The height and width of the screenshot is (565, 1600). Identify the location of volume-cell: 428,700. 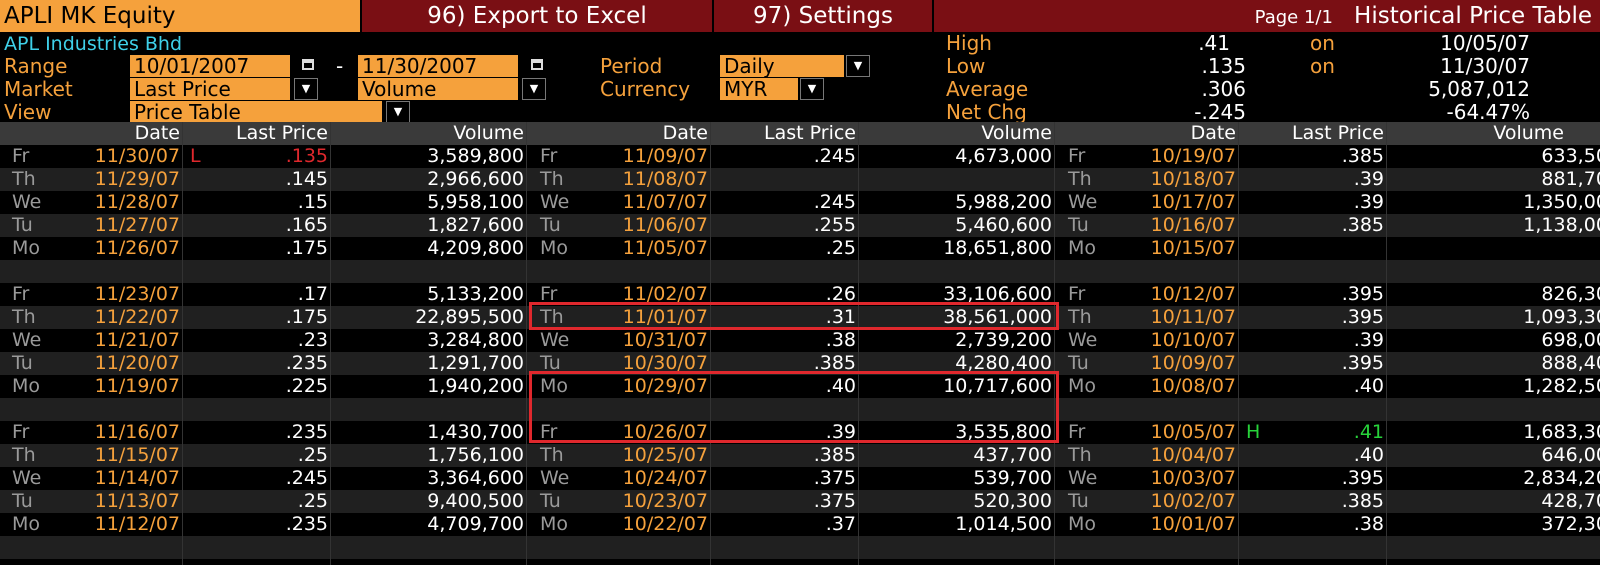
(1570, 501).